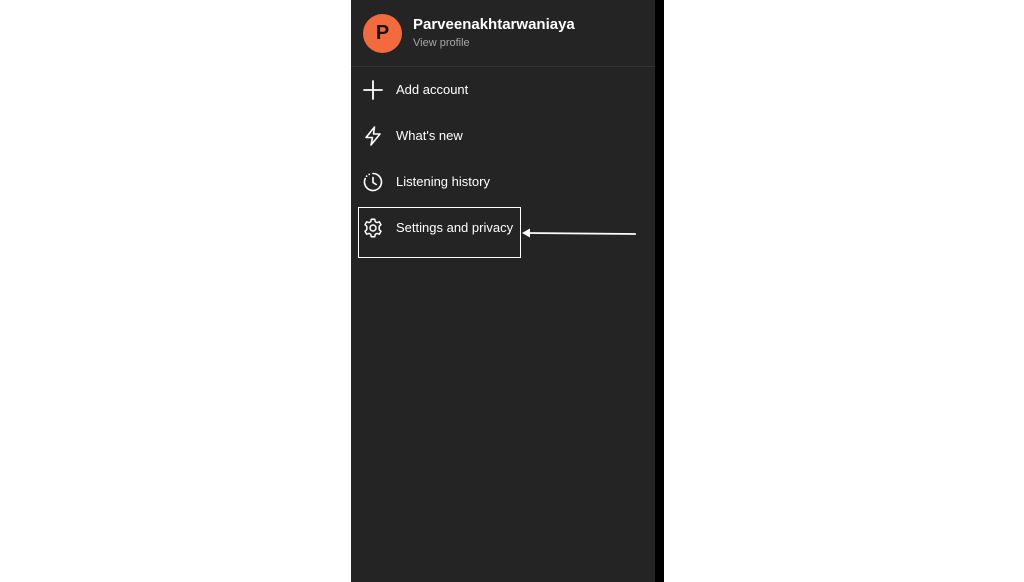 This screenshot has width=1024, height=582. What do you see at coordinates (503, 136) in the screenshot?
I see `menu-item-whats-new: What's new` at bounding box center [503, 136].